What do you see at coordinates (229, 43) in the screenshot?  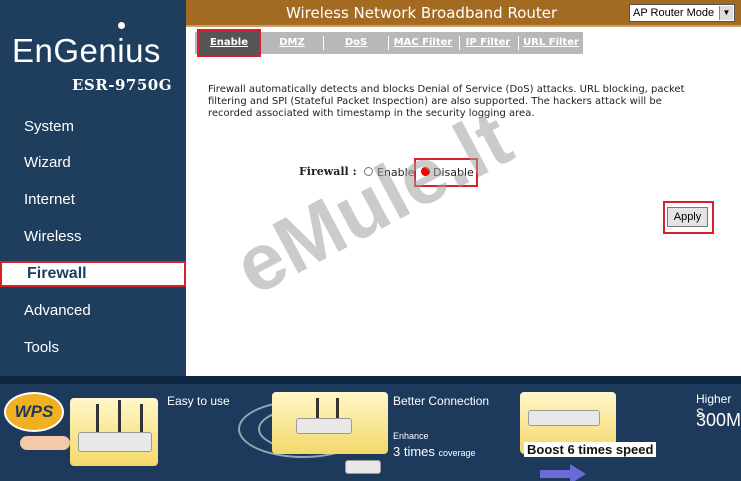 I see `tab-enable: Enable` at bounding box center [229, 43].